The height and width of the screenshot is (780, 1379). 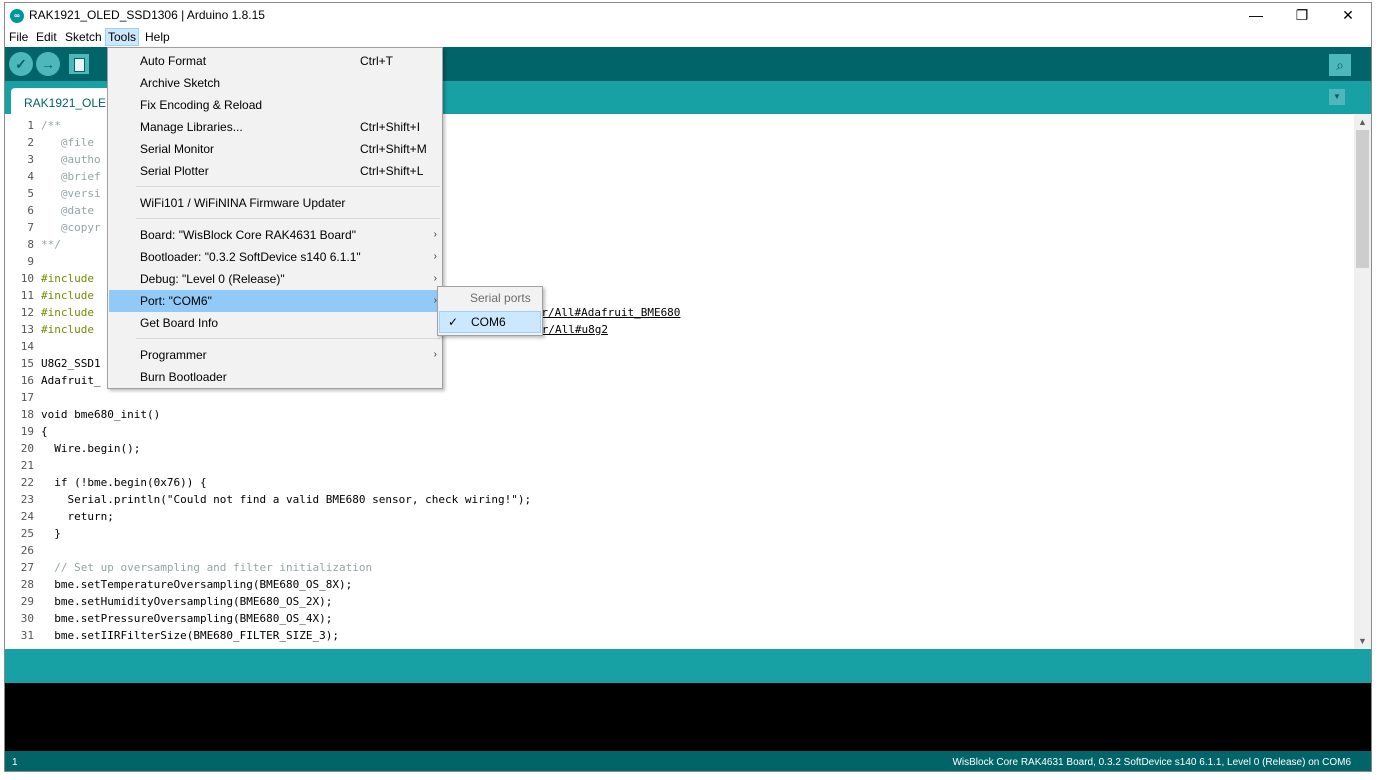 I want to click on line-number: 22, so click(x=27, y=482).